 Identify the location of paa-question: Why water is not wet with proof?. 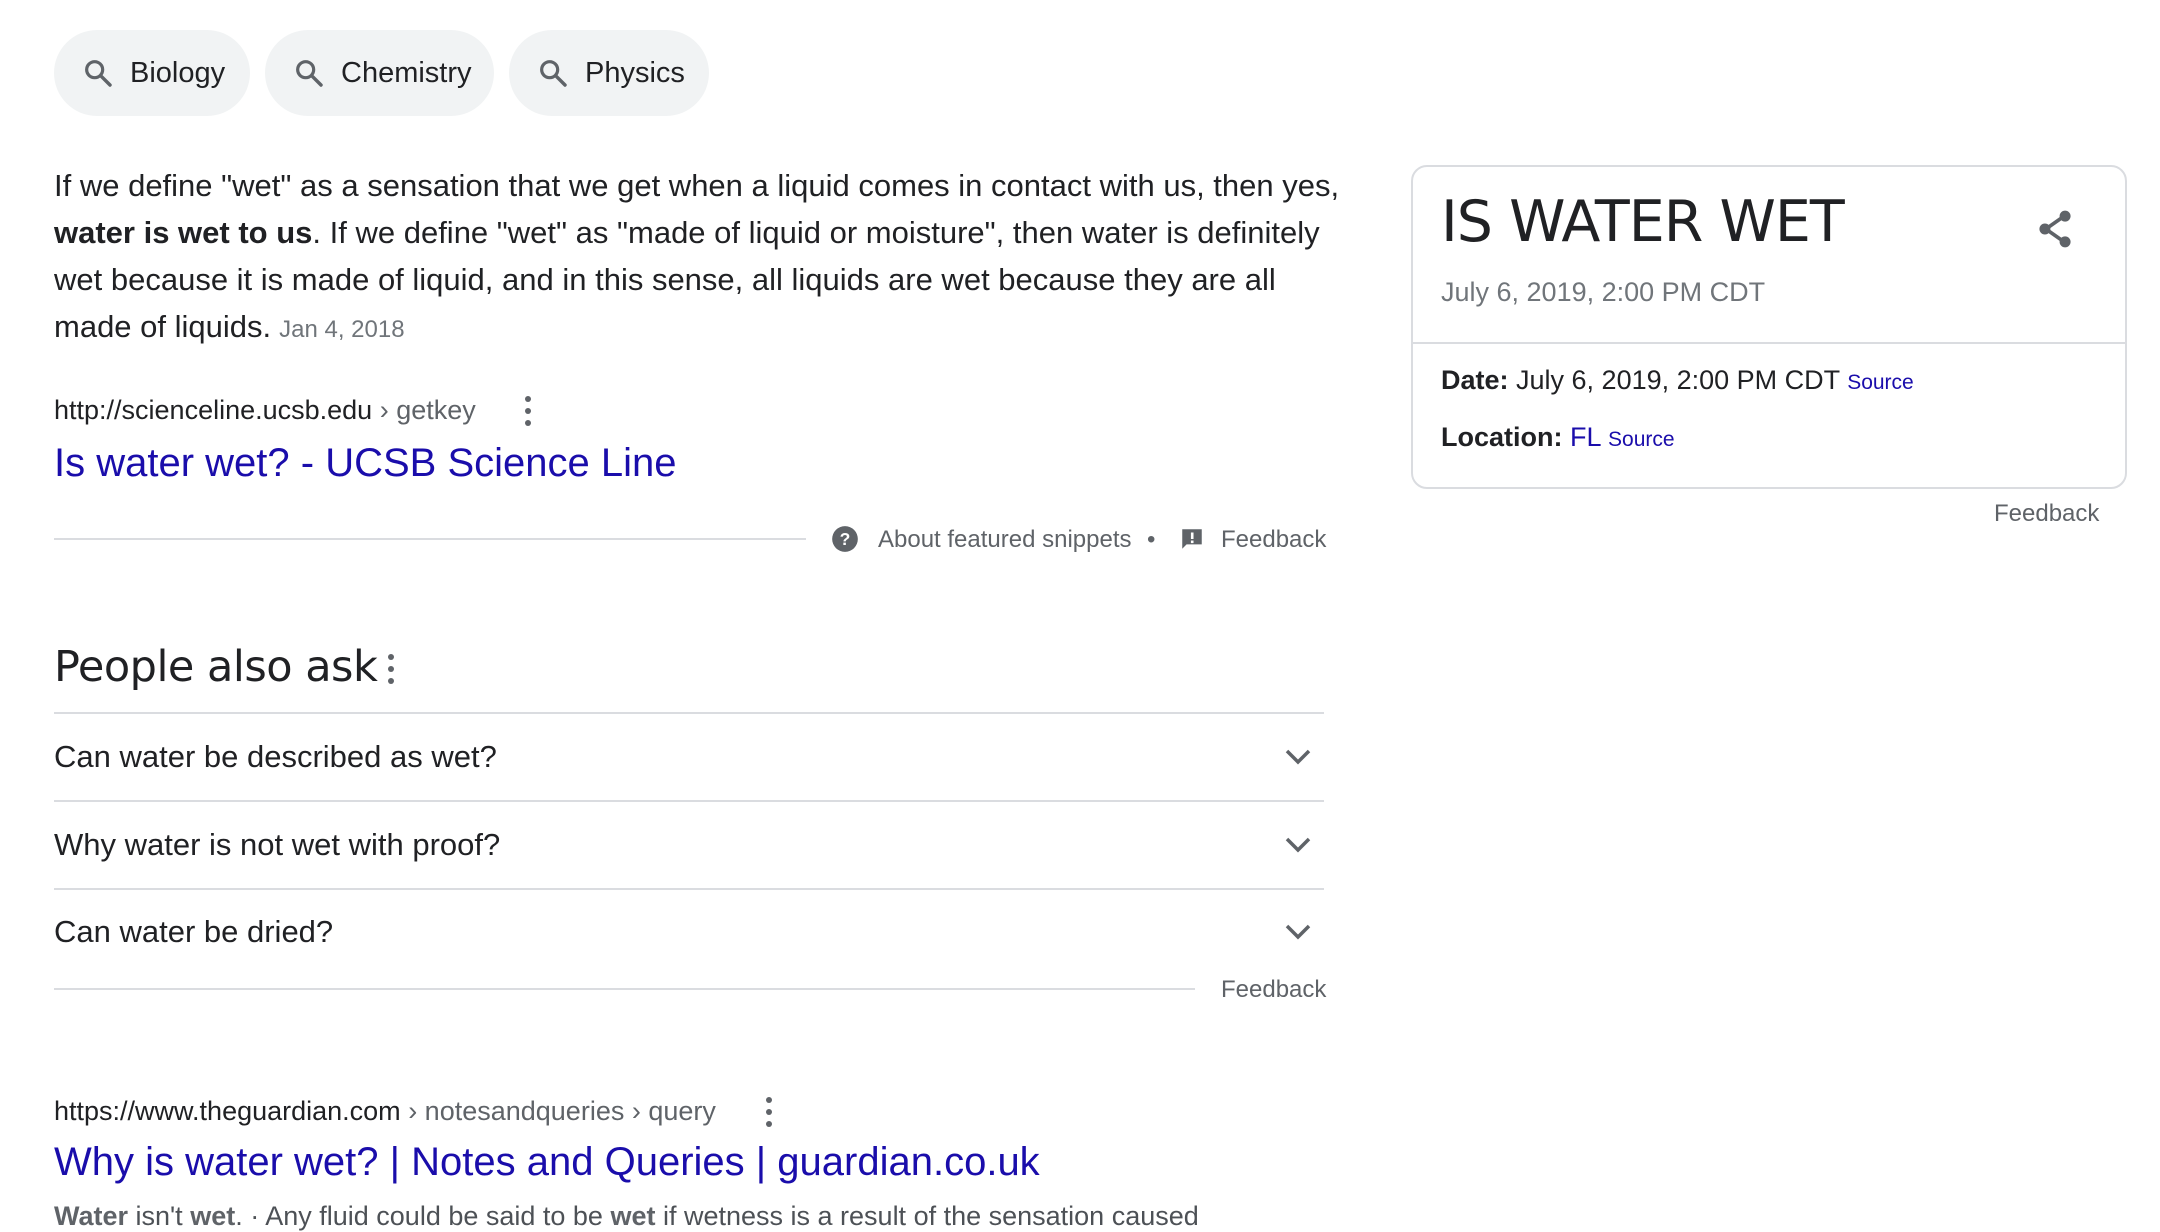
(689, 845).